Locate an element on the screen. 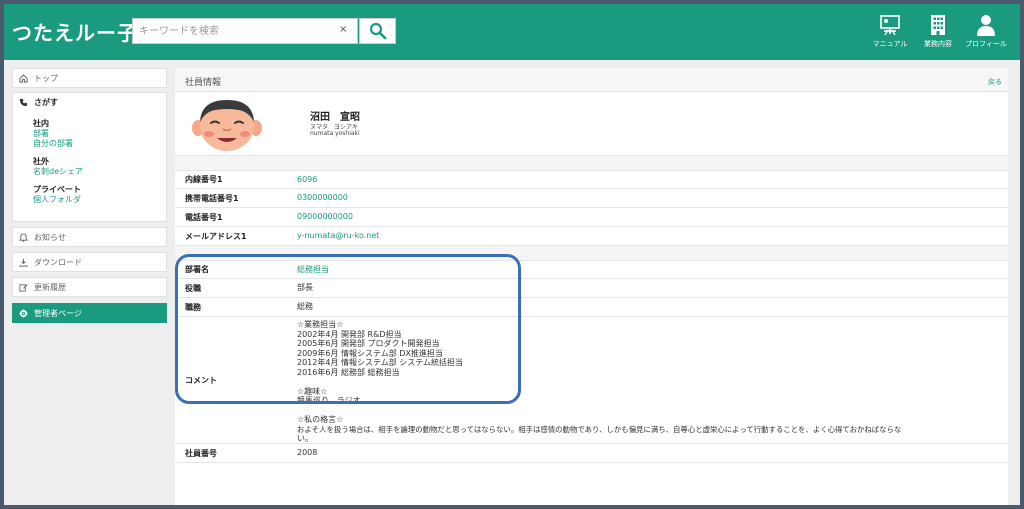 The width and height of the screenshot is (1024, 509). mobile-value: 0300000000 is located at coordinates (652, 198).